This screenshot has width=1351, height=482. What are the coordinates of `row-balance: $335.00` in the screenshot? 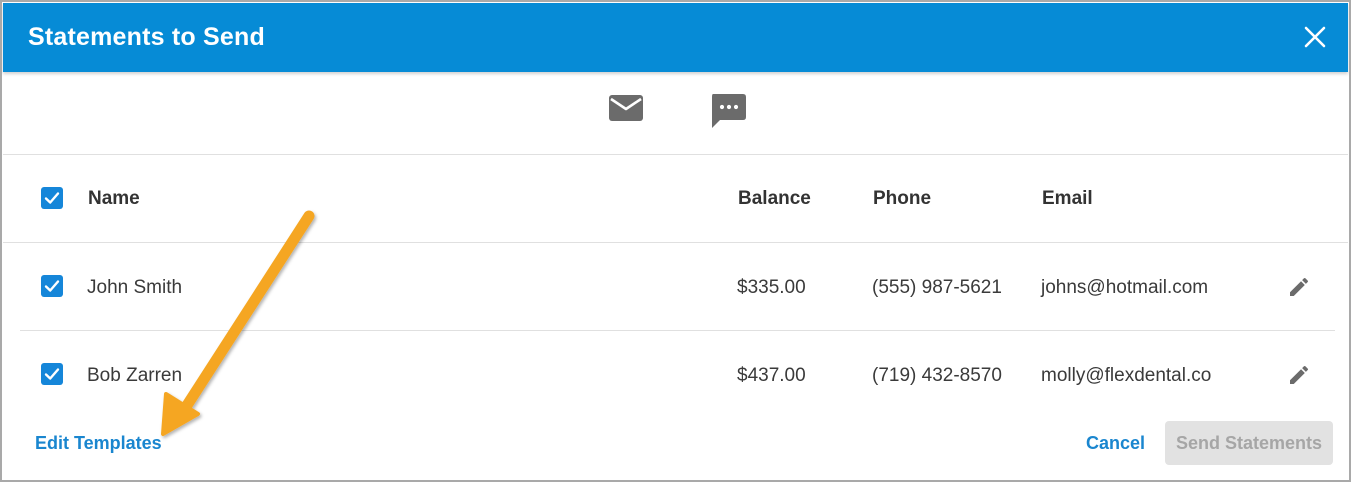 It's located at (771, 287).